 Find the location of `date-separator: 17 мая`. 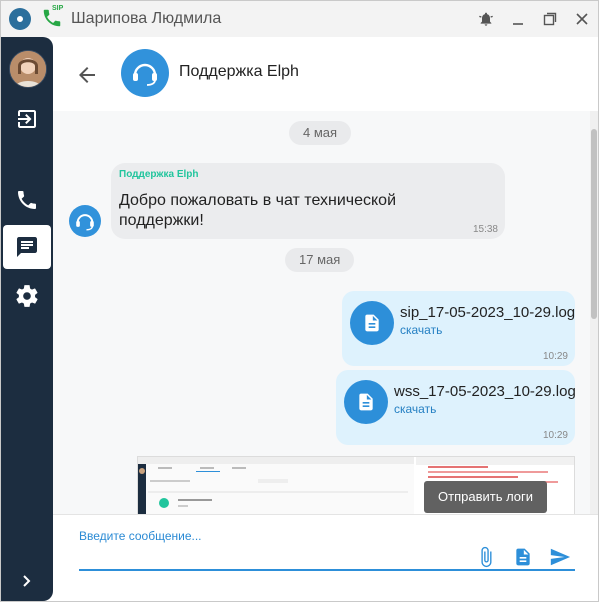

date-separator: 17 мая is located at coordinates (320, 260).